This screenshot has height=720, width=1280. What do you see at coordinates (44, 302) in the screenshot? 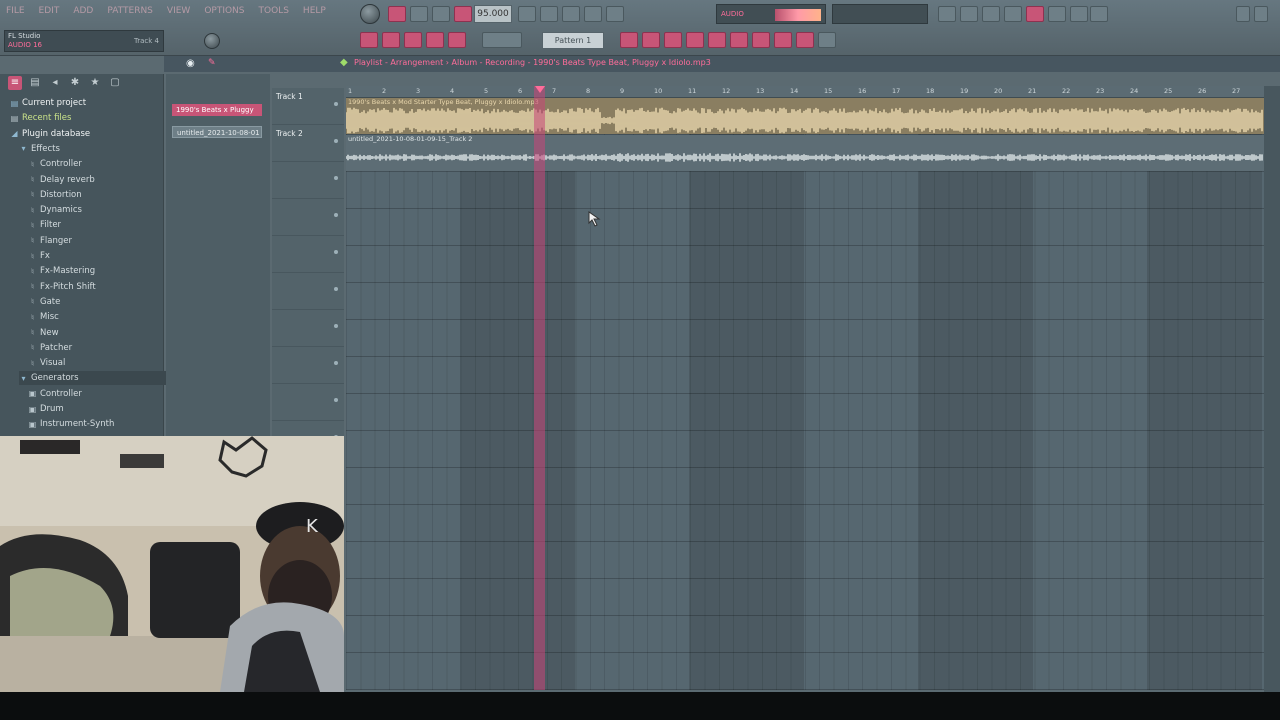
I see `browser-item-gate: ♮ Gate` at bounding box center [44, 302].